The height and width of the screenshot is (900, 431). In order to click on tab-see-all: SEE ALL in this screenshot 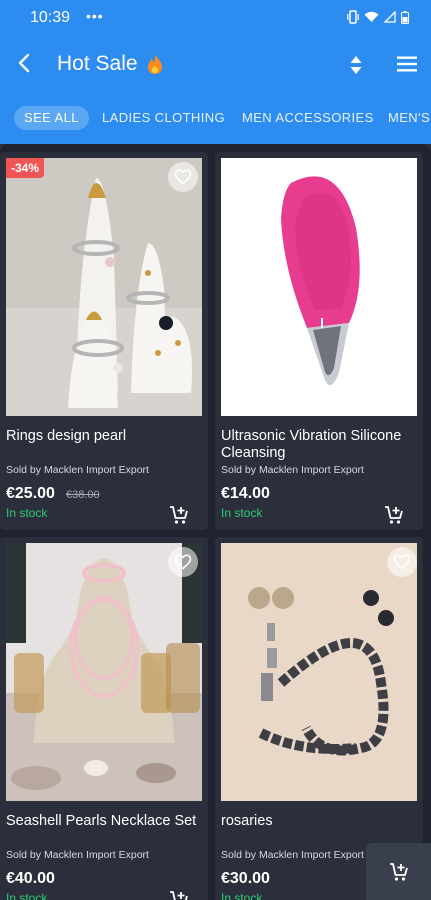, I will do `click(51, 118)`.